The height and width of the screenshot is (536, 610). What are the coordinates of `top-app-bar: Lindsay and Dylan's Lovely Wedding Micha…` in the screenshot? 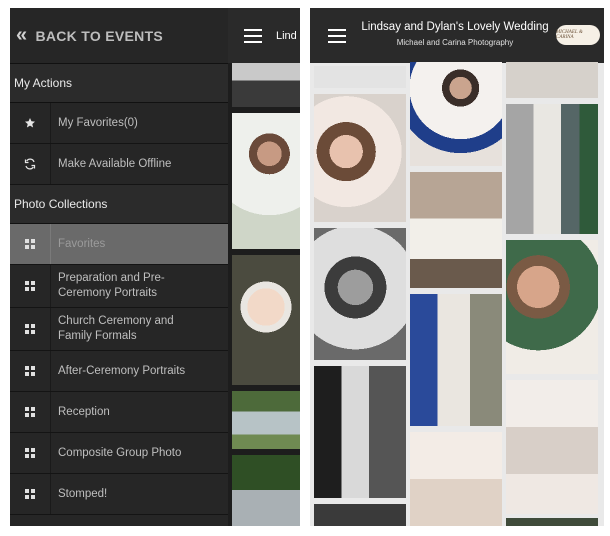 It's located at (457, 35).